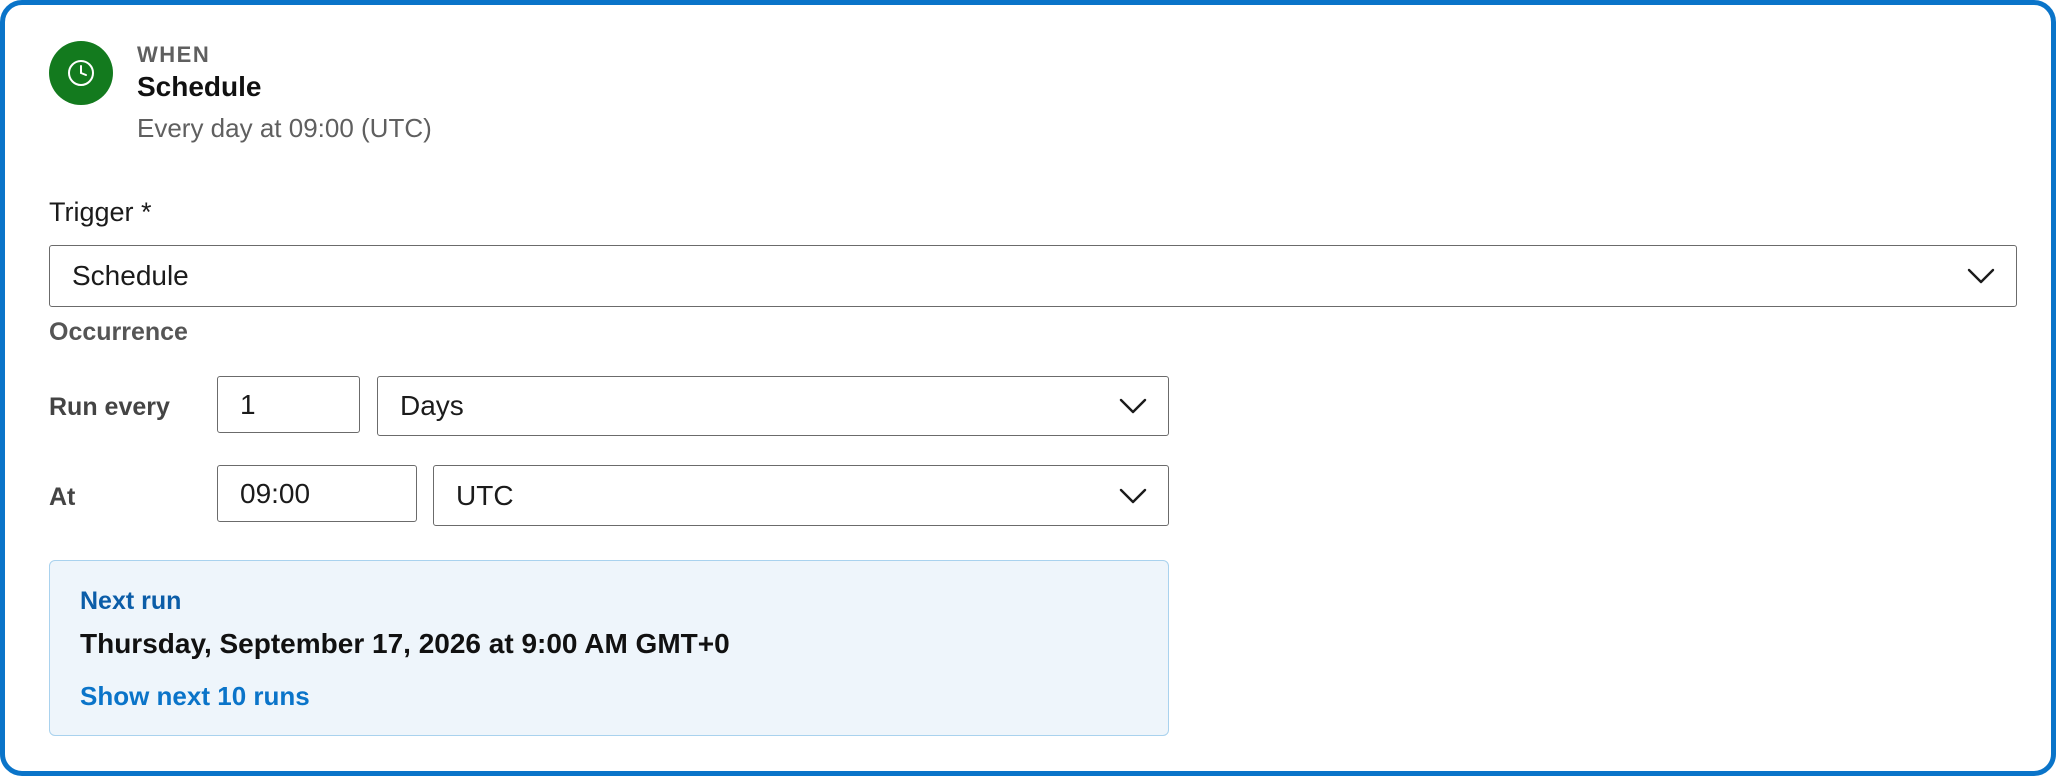 Image resolution: width=2056 pixels, height=776 pixels. What do you see at coordinates (317, 493) in the screenshot?
I see `time-input: 09:00` at bounding box center [317, 493].